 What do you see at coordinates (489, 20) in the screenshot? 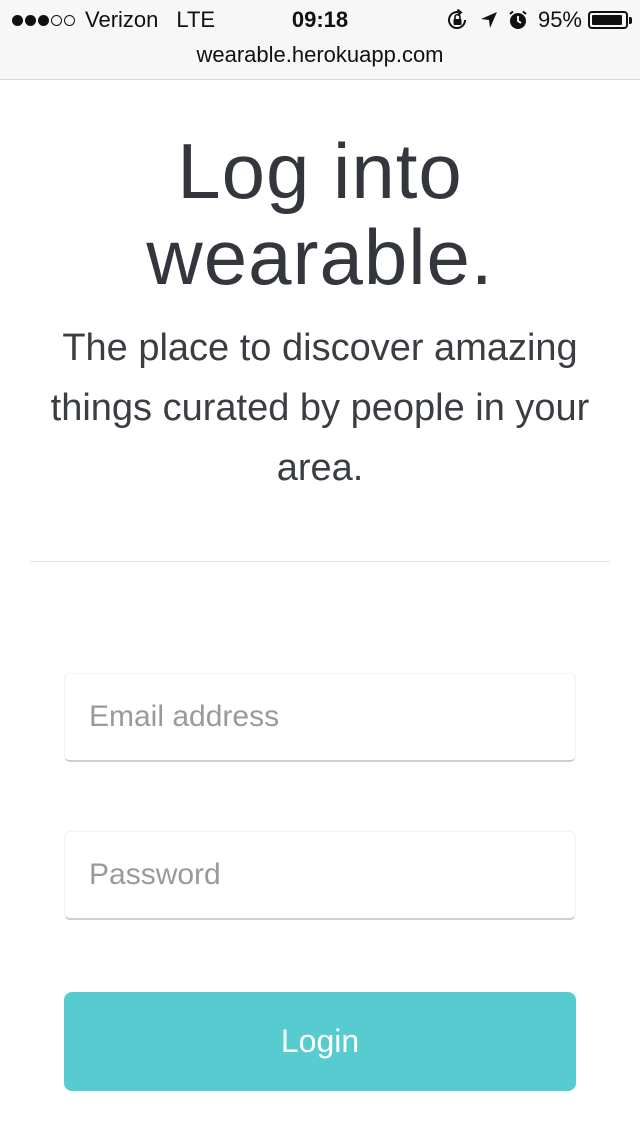
I see `location-arrow-icon` at bounding box center [489, 20].